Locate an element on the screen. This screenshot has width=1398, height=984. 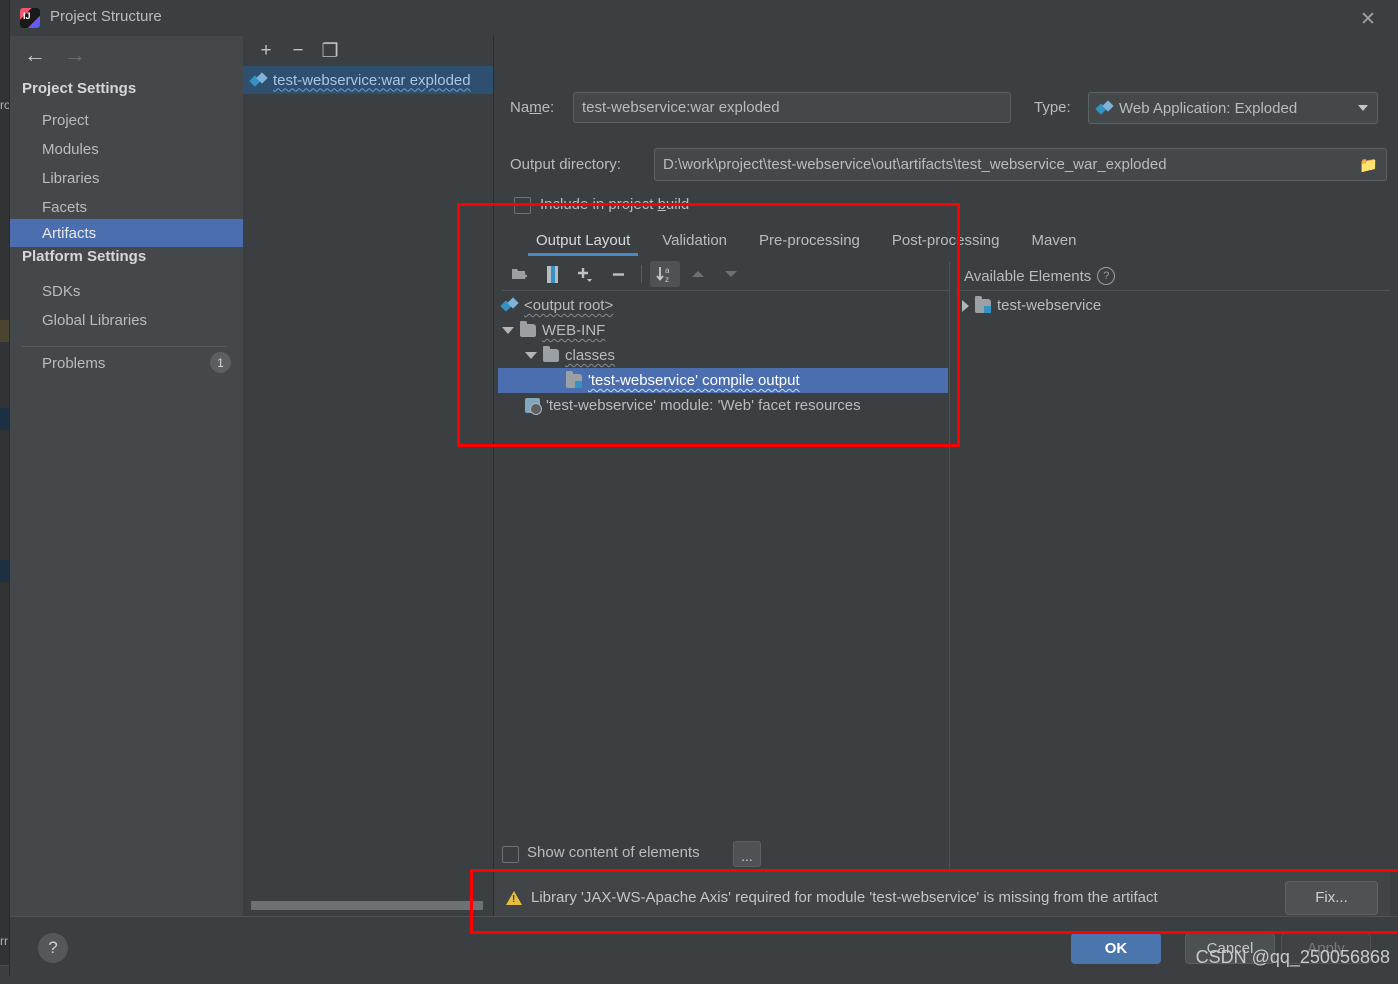
artifacts-horizontal-scrollbar is located at coordinates (367, 905).